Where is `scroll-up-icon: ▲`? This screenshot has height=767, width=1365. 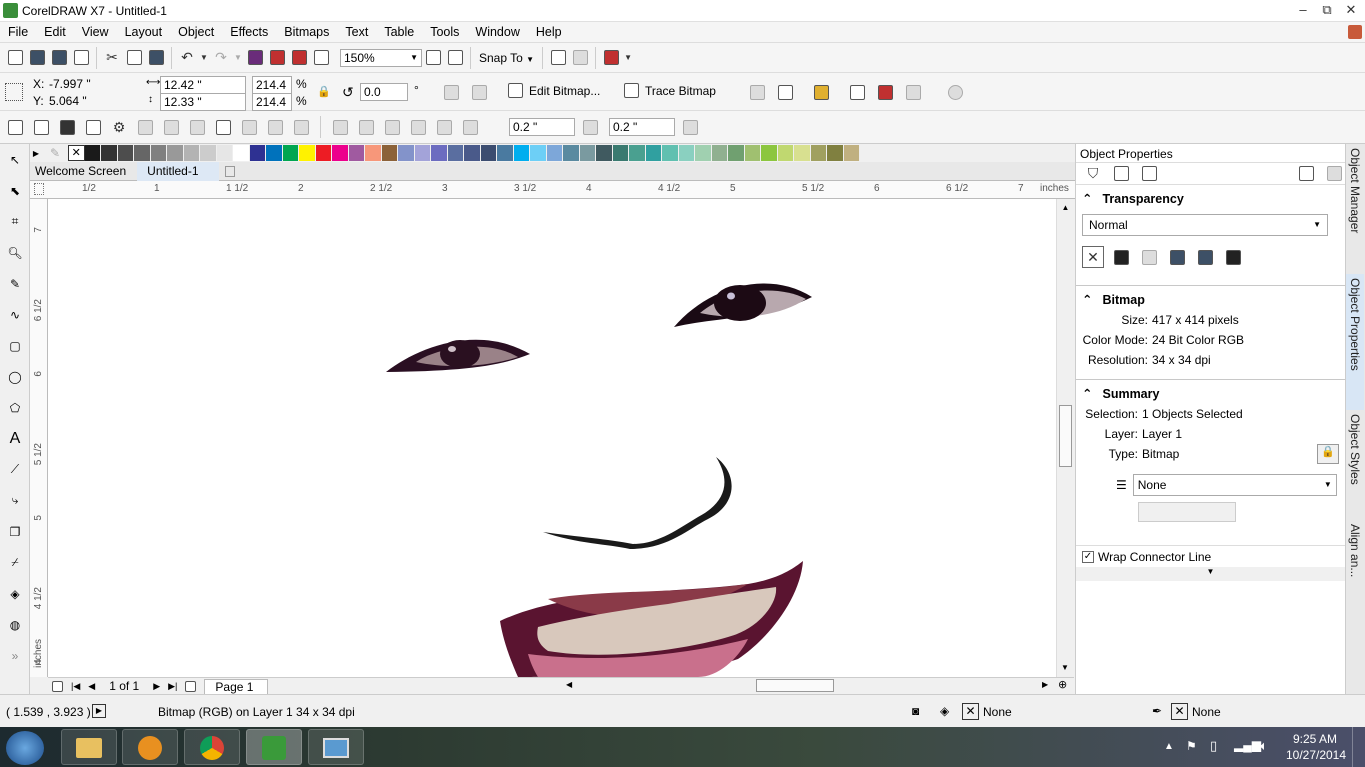 scroll-up-icon: ▲ is located at coordinates (1065, 207).